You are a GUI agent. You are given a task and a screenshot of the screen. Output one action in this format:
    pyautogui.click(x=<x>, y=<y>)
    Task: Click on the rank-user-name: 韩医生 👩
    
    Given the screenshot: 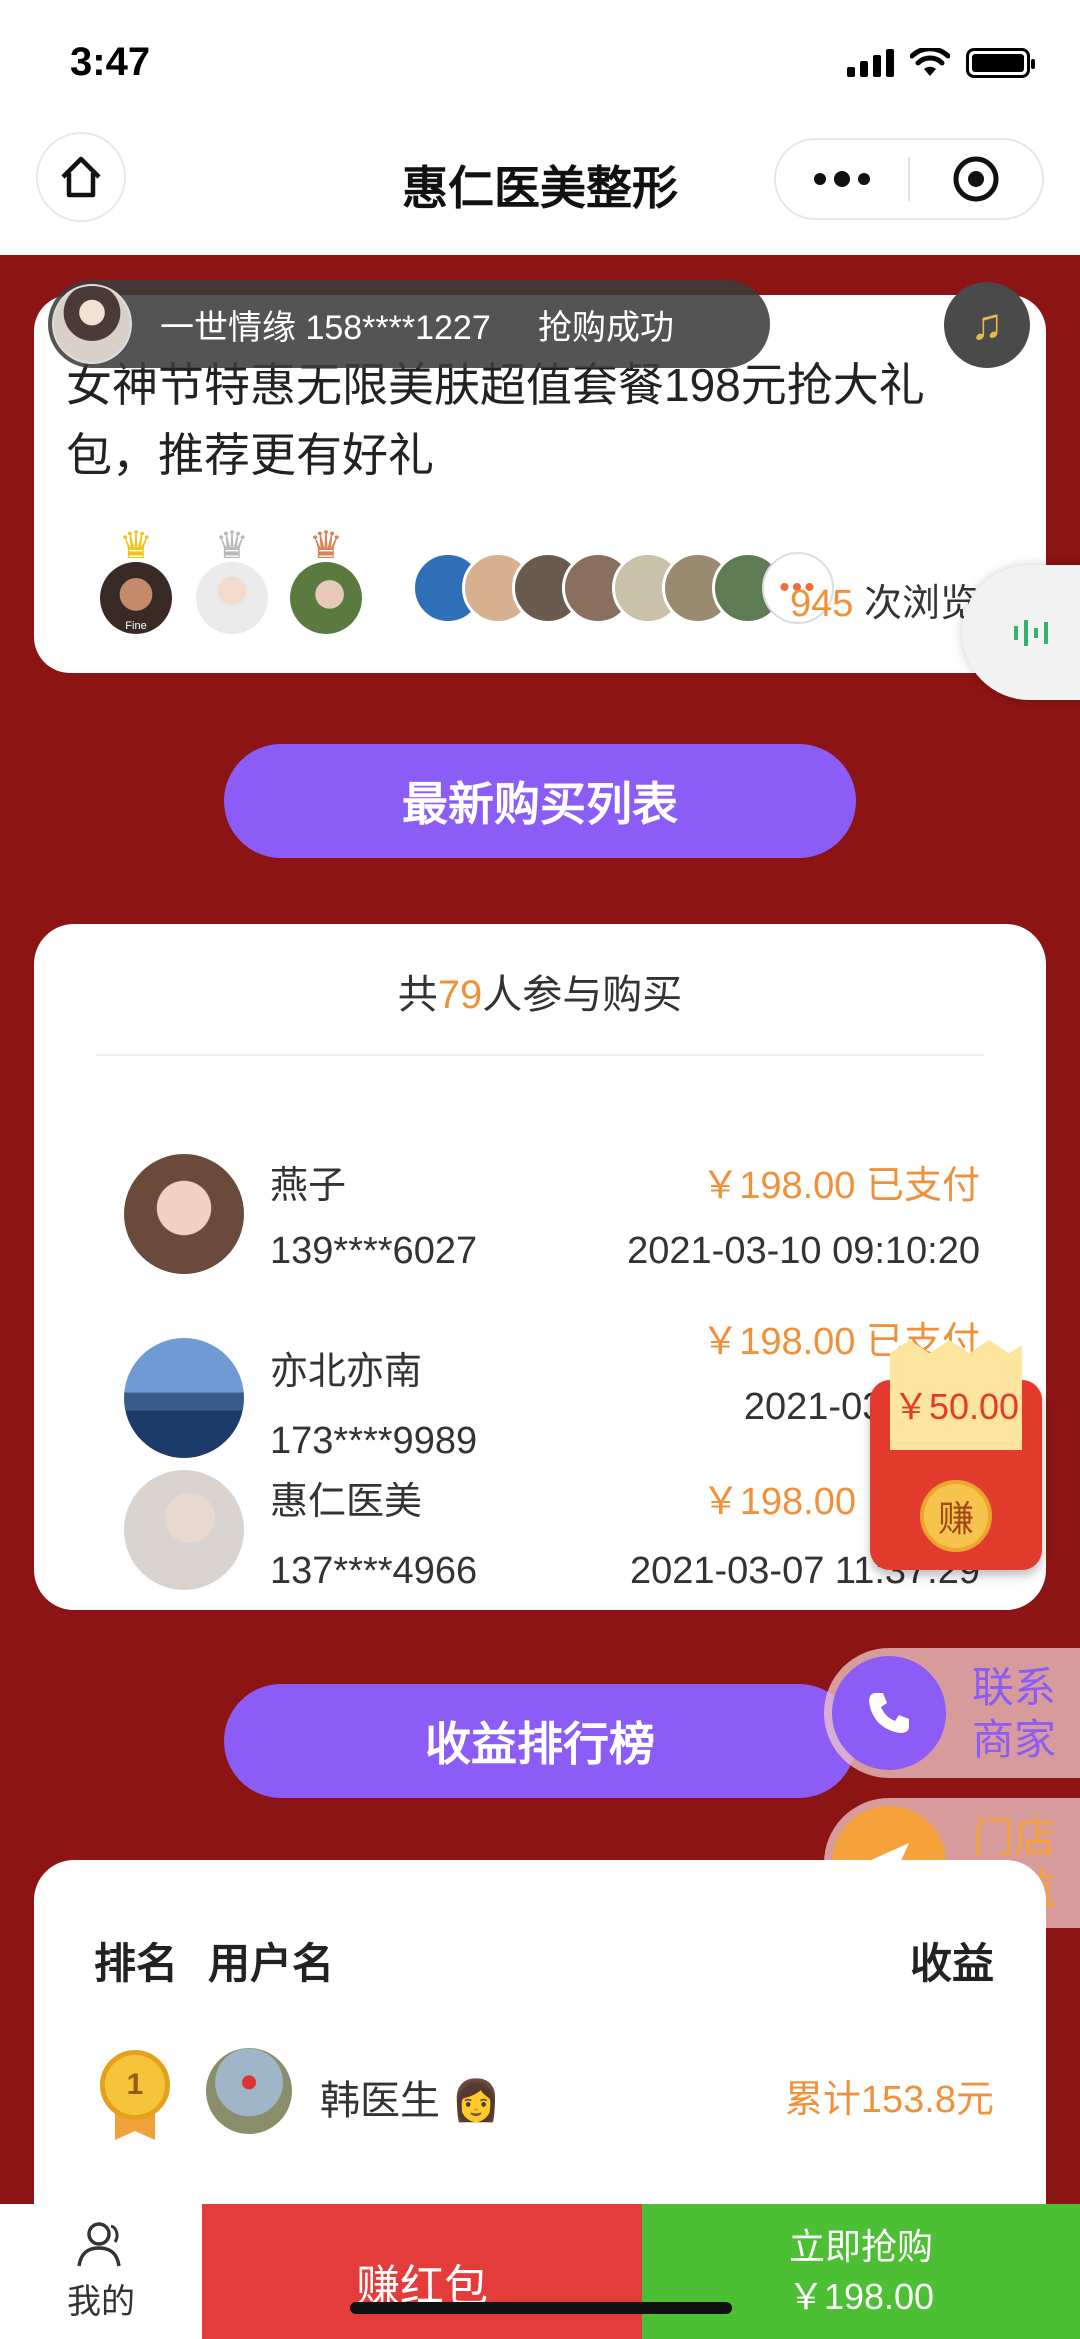 What is the action you would take?
    pyautogui.click(x=410, y=2101)
    